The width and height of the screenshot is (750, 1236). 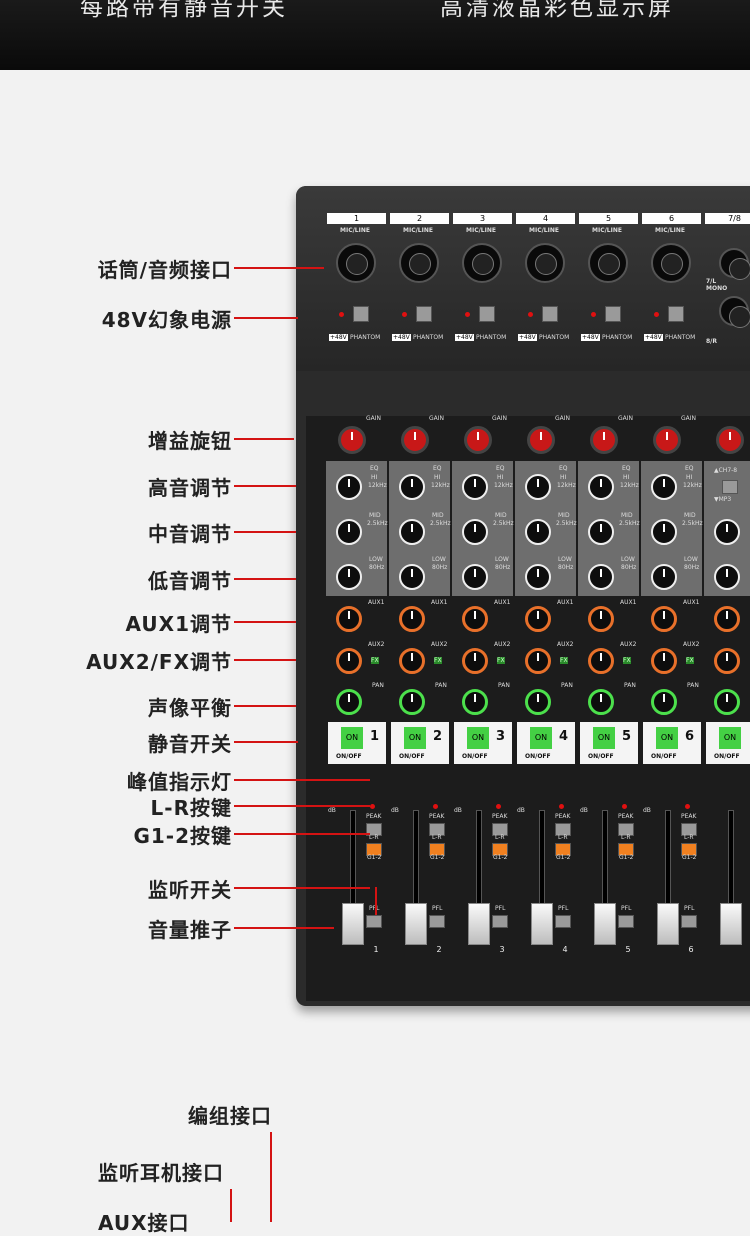 I want to click on phantom-led, so click(x=467, y=314).